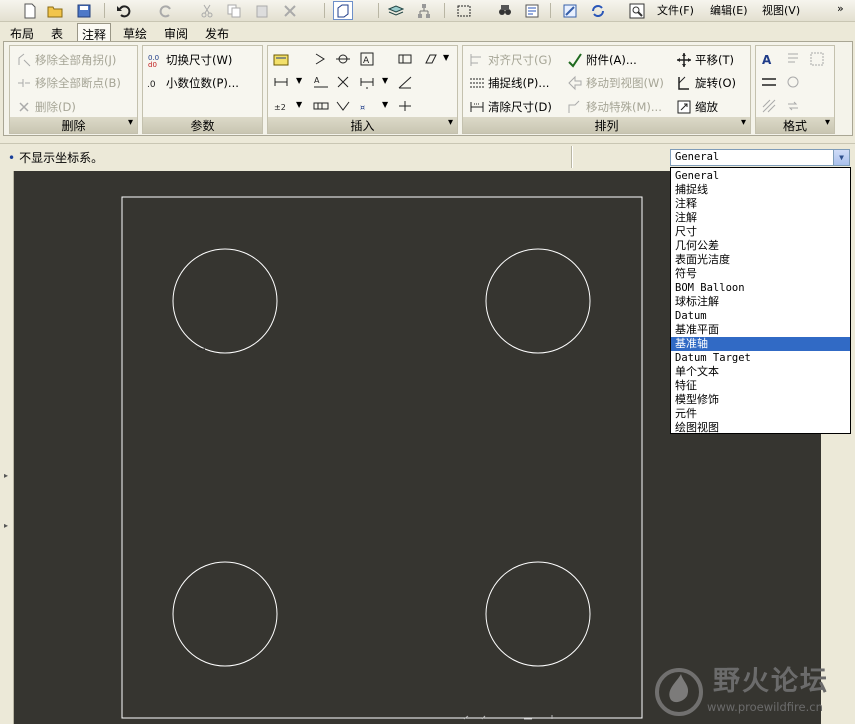 Image resolution: width=855 pixels, height=724 pixels. What do you see at coordinates (760, 344) in the screenshot?
I see `filter-option-datum-axis: 基准轴` at bounding box center [760, 344].